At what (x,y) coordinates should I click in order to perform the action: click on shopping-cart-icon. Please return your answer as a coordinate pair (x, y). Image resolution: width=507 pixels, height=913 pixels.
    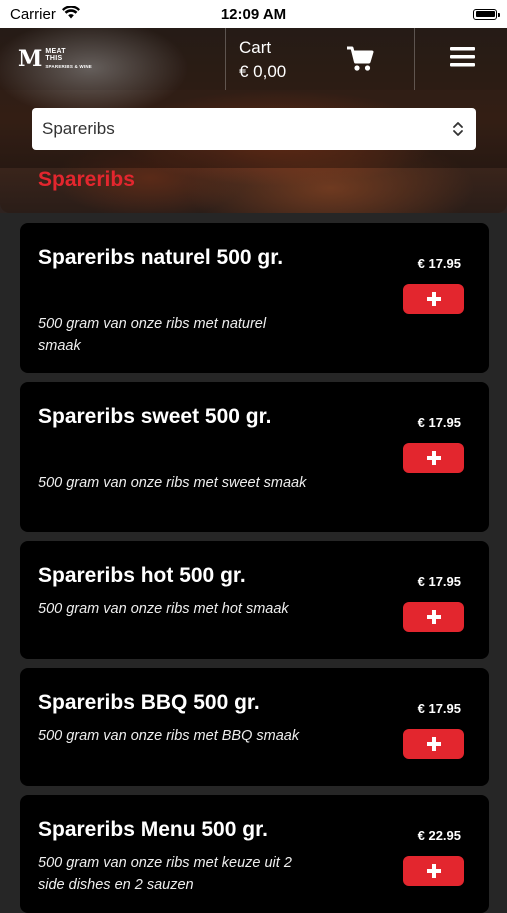
    Looking at the image, I should click on (360, 61).